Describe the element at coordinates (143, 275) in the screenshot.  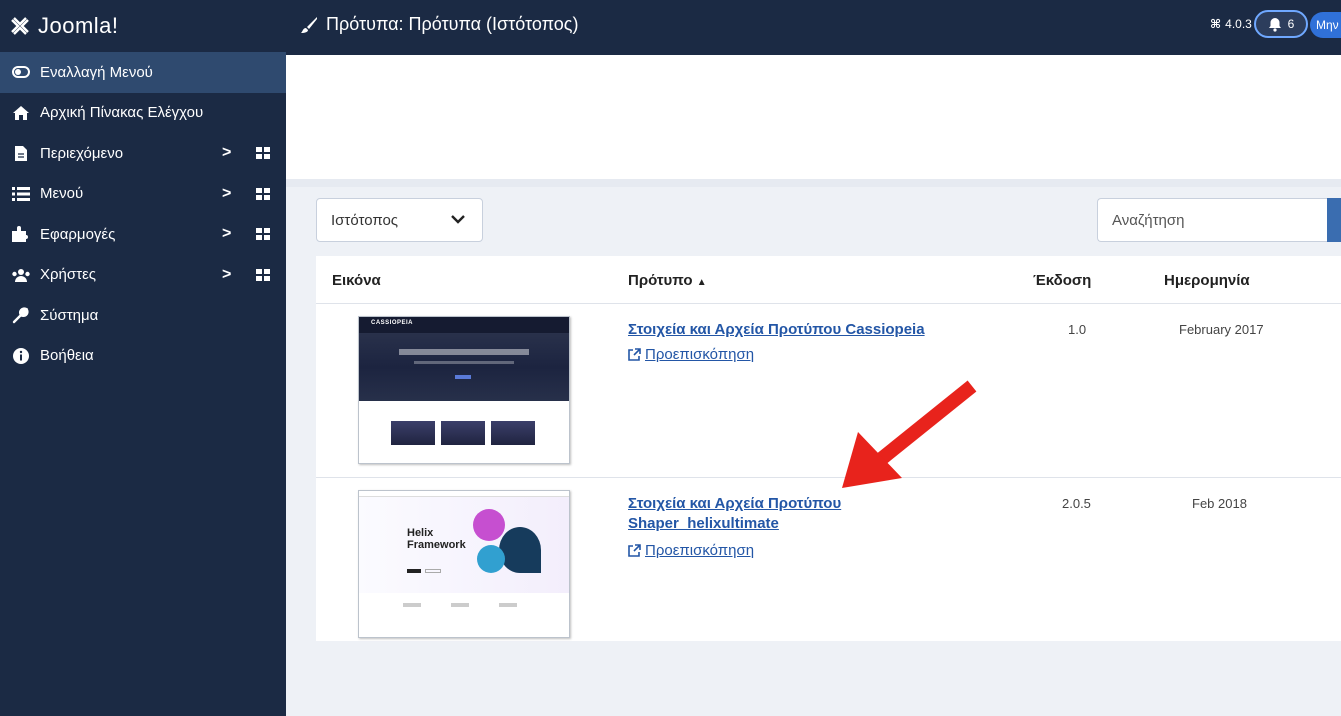
I see `sidebar-item-users: Χρήστες >` at that location.